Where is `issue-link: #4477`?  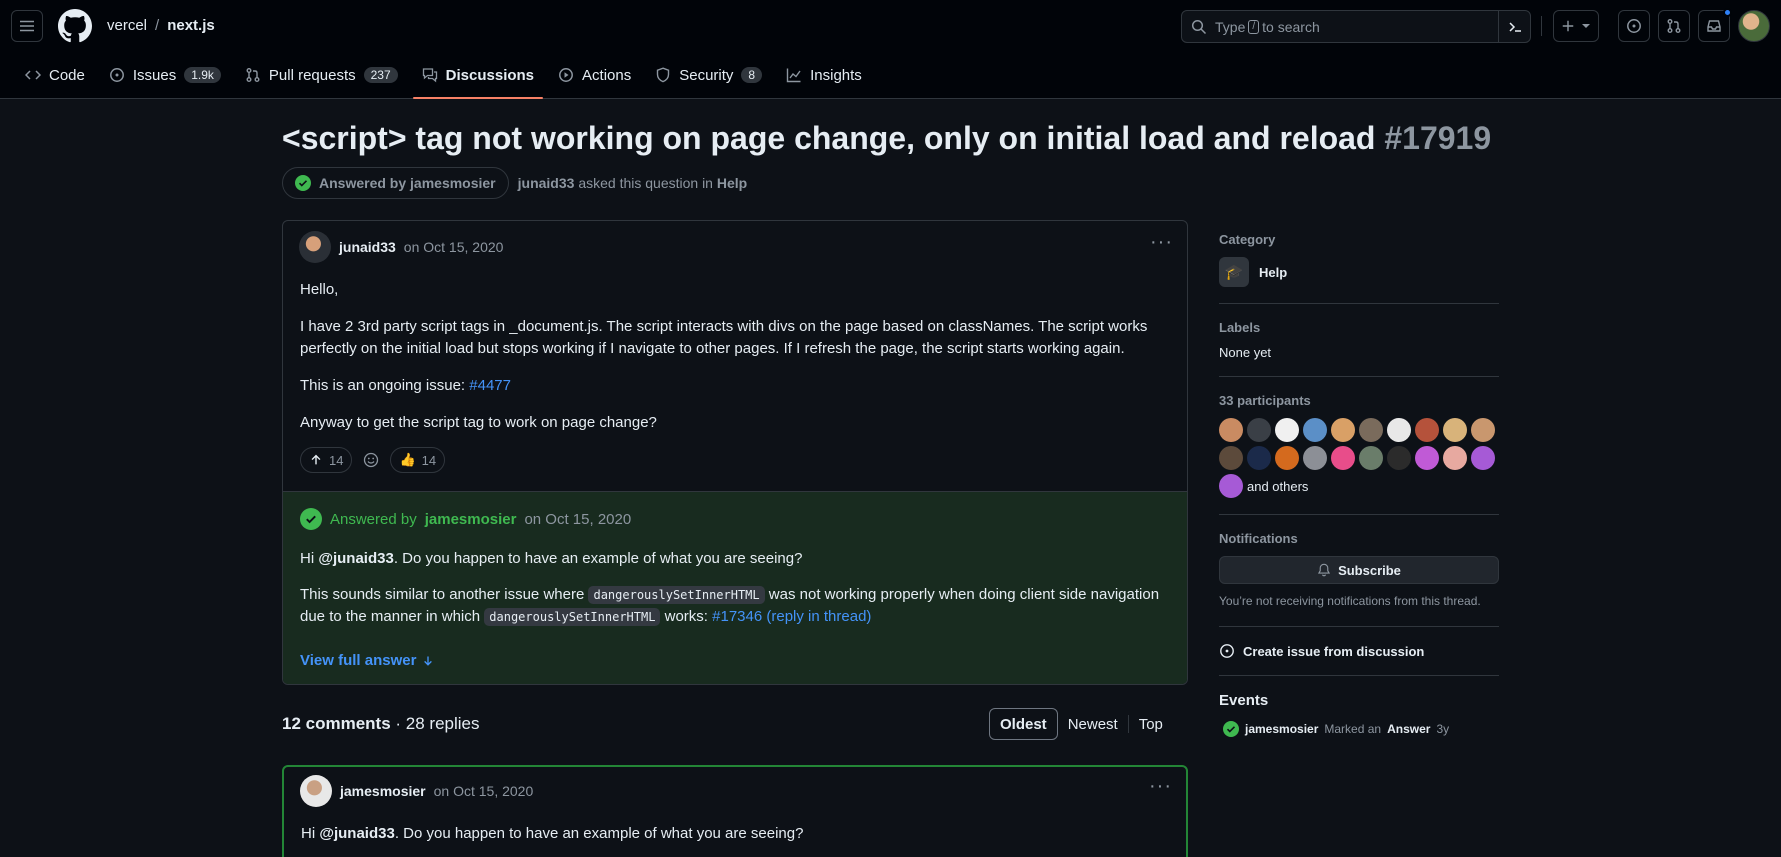
issue-link: #4477 is located at coordinates (490, 385).